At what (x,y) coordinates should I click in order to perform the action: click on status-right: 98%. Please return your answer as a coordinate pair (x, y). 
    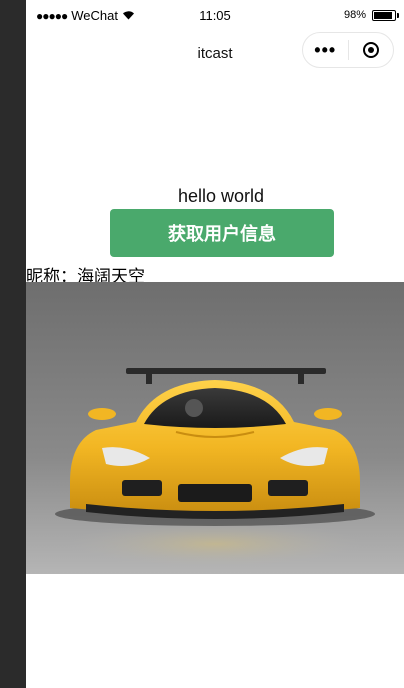
    Looking at the image, I should click on (371, 15).